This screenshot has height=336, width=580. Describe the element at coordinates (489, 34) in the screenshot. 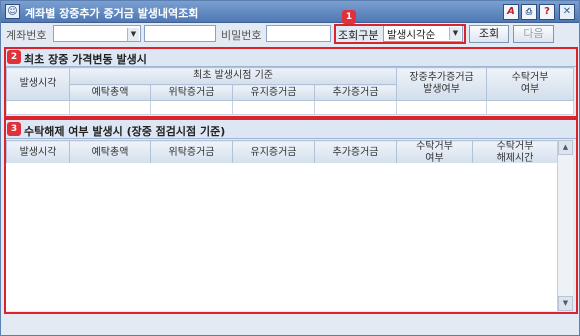

I see `query-button: 조회` at that location.